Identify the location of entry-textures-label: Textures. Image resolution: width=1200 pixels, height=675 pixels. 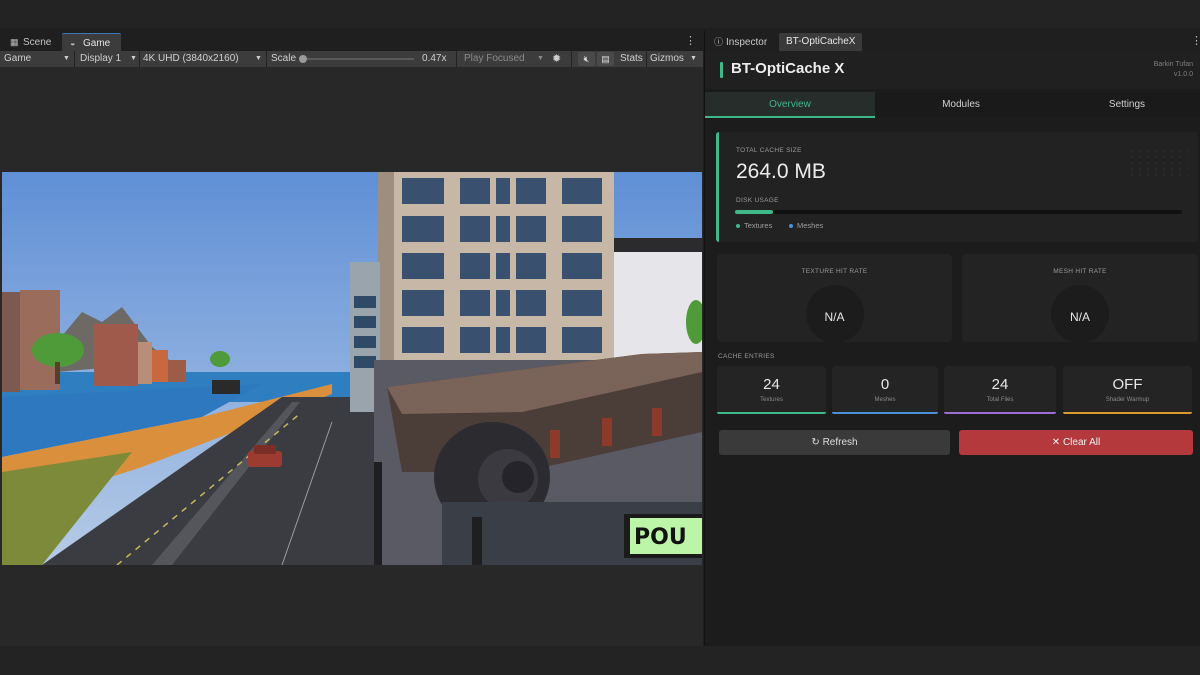
(771, 400).